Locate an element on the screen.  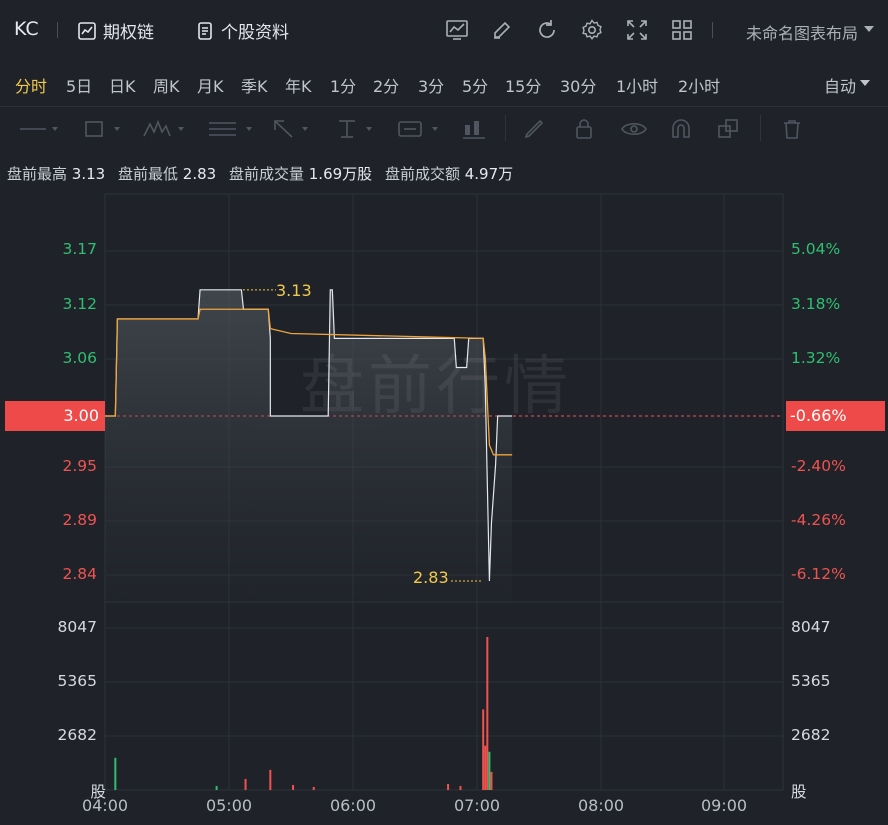
watermark-text: 盘前行情 is located at coordinates (436, 387).